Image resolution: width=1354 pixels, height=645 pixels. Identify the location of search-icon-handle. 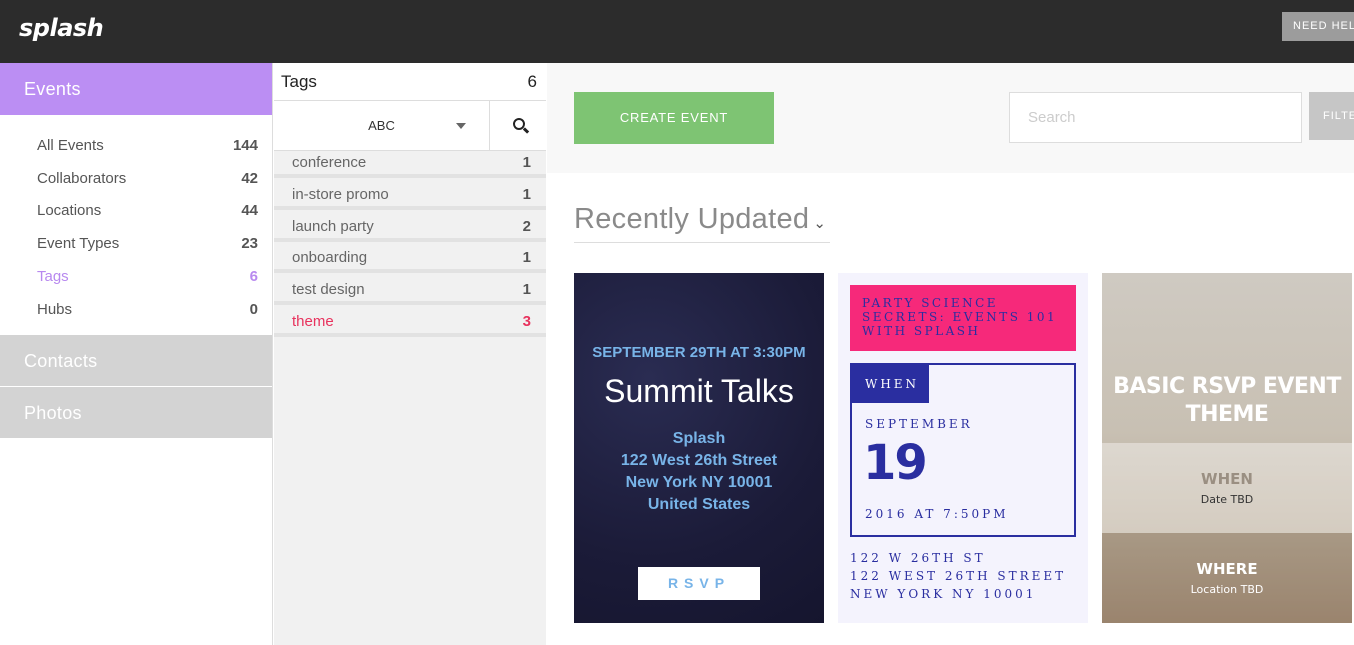
(526, 130).